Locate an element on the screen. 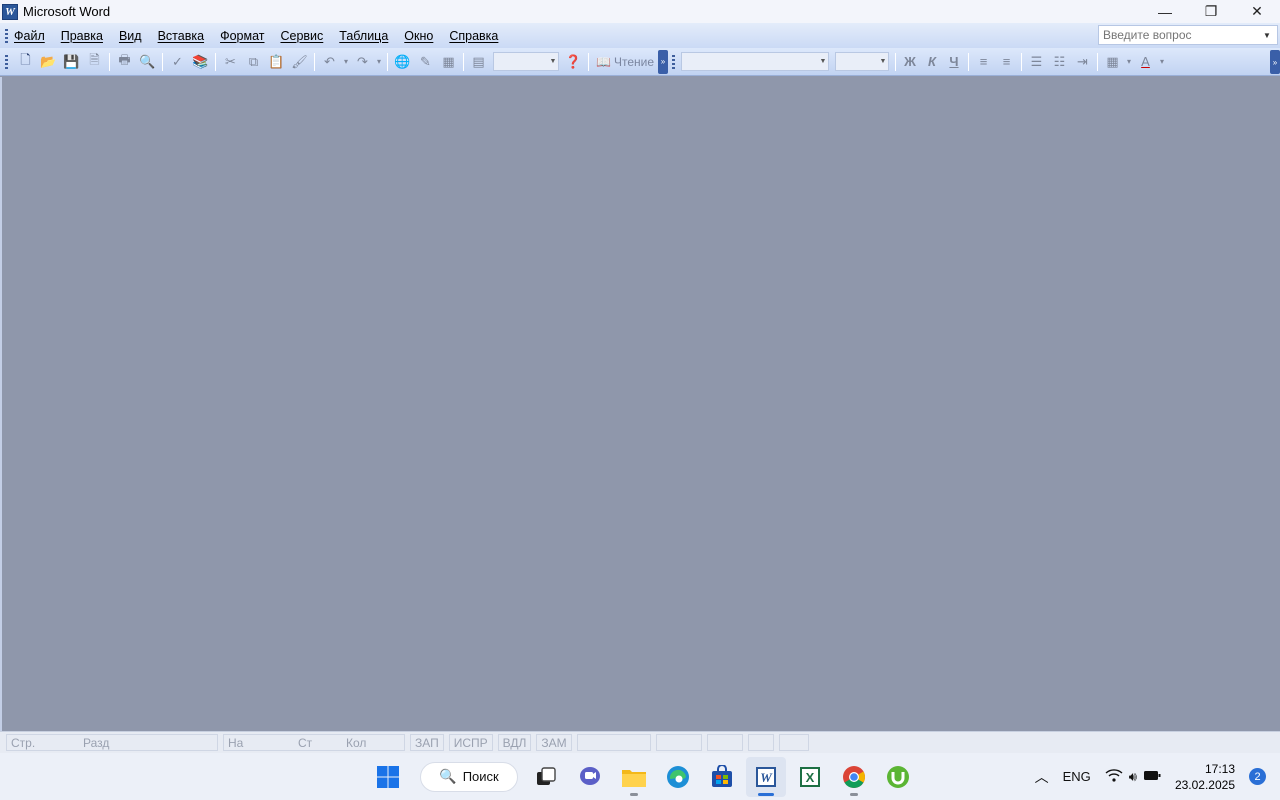 The width and height of the screenshot is (1280, 800). status-bar: Стр. Разд На Ст Кол ЗАП ИСПР ВДЛ ЗАМ is located at coordinates (640, 742).